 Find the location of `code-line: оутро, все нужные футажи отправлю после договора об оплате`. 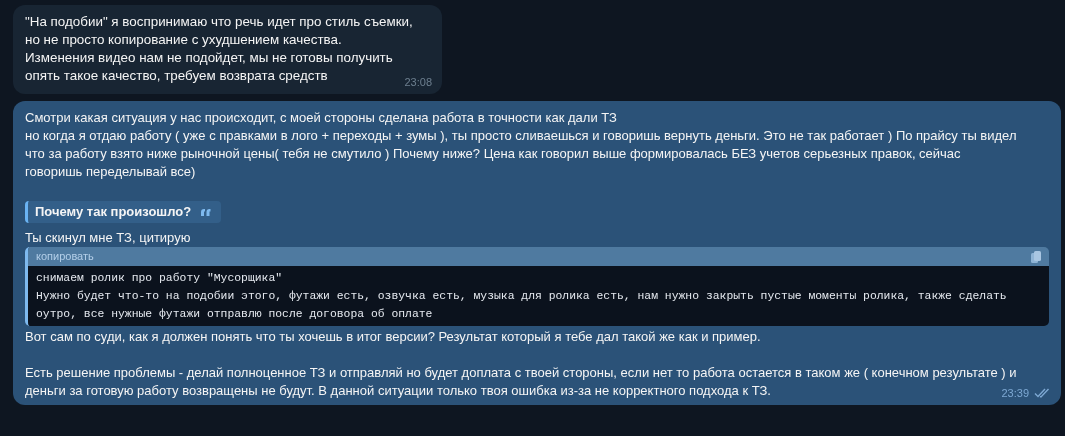

code-line: оутро, все нужные футажи отправлю после договора об оплате is located at coordinates (234, 314).